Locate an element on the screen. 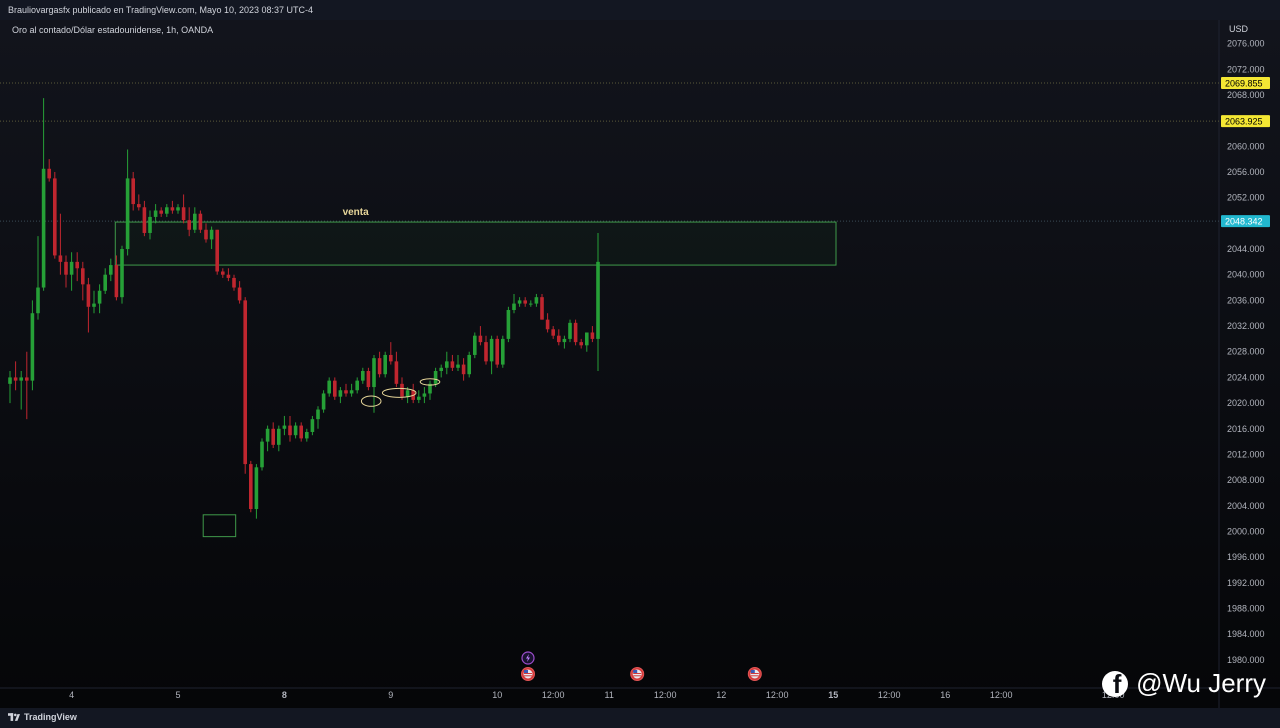 Image resolution: width=1280 pixels, height=728 pixels. time-tick-label: 9 is located at coordinates (390, 695).